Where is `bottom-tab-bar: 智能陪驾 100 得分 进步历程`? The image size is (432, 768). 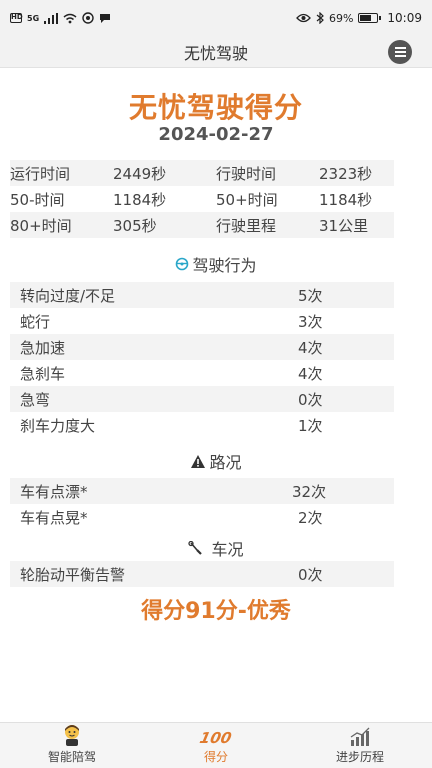
bottom-tab-bar: 智能陪驾 100 得分 进步历程 is located at coordinates (216, 745).